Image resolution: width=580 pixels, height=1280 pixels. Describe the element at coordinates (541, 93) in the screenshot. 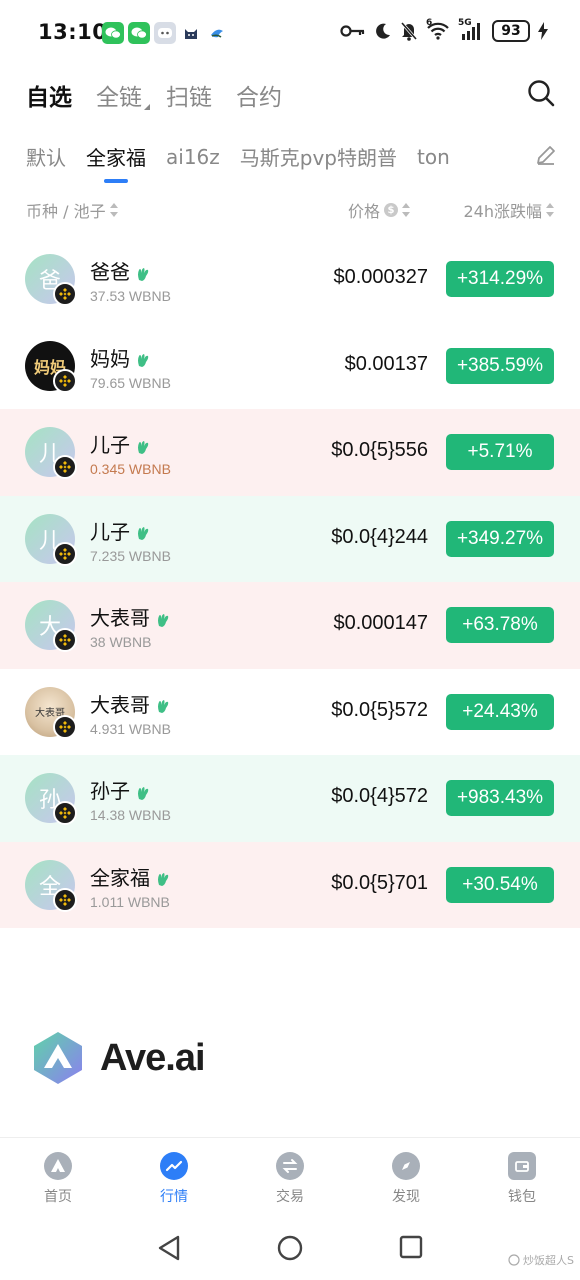

I see `search-icon` at that location.